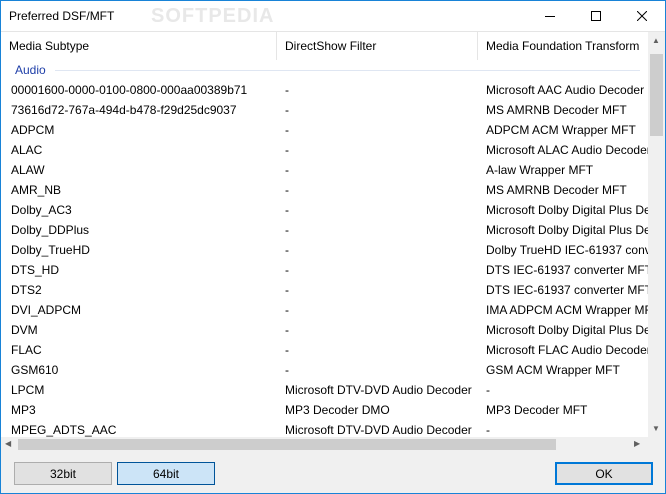 The width and height of the screenshot is (666, 494). Describe the element at coordinates (540, 170) in the screenshot. I see `cell-mft: A-law Wrapper MFT` at that location.